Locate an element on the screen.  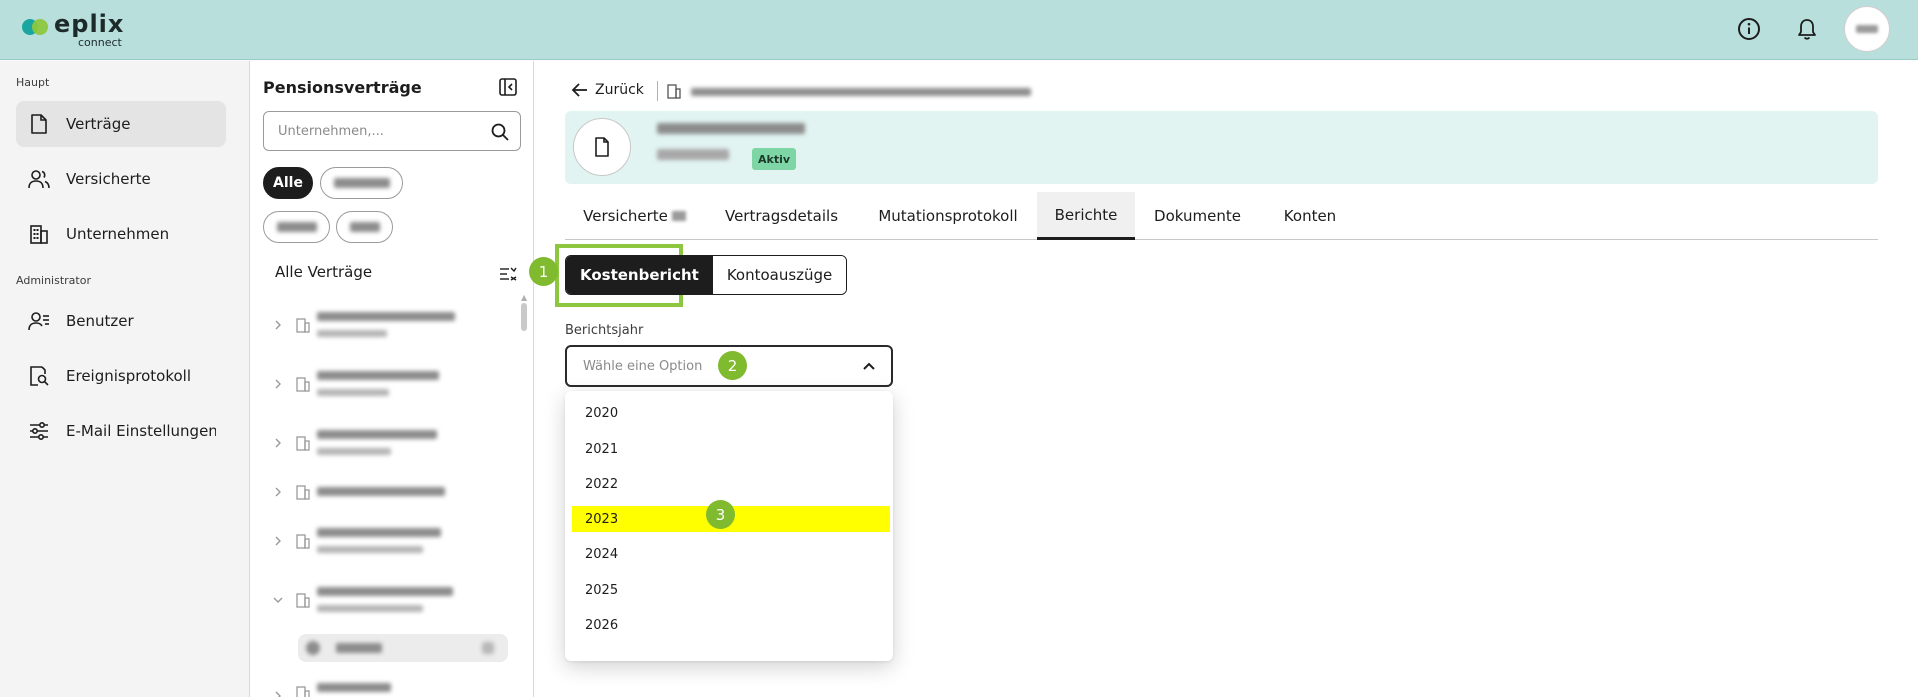
segment-label: Kostenbericht is located at coordinates (639, 275).